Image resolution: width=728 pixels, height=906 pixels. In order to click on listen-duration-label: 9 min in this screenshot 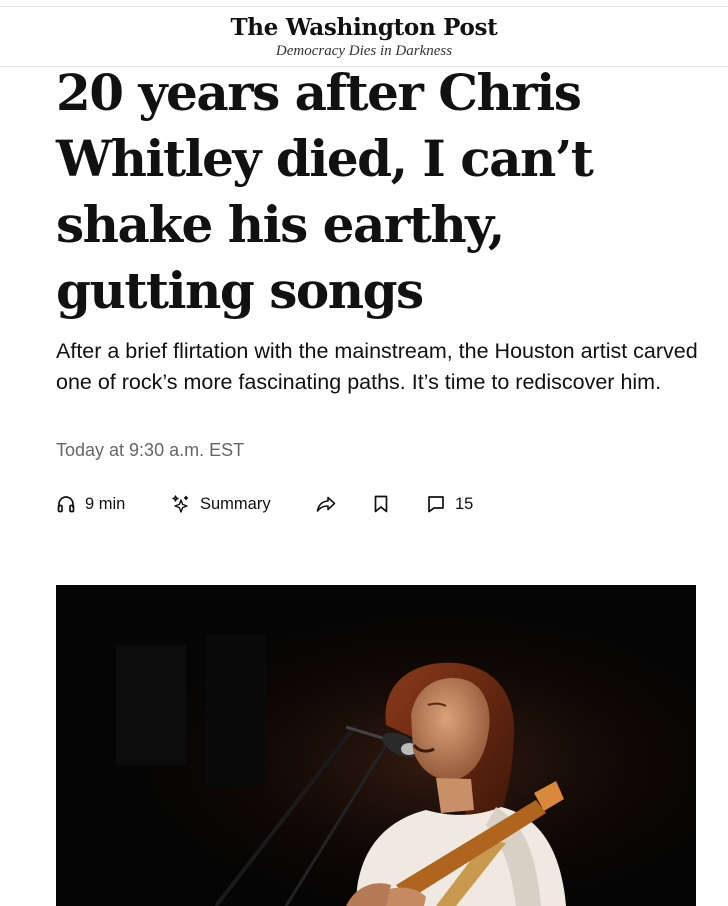, I will do `click(105, 503)`.